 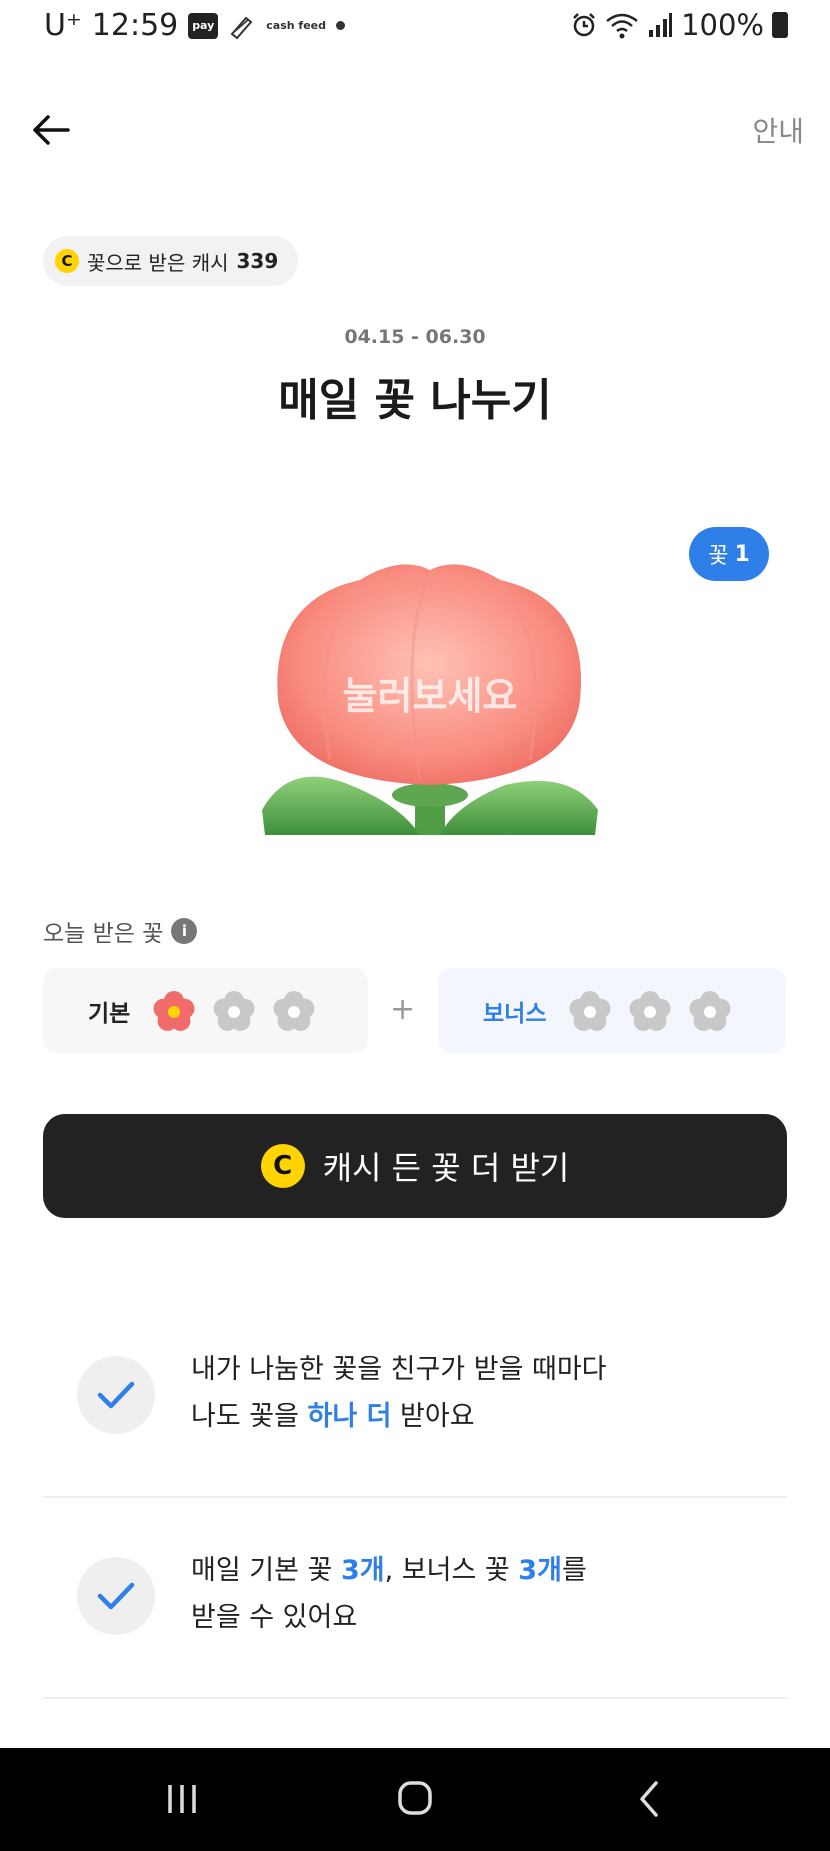 I want to click on basic-flowers-box: 기본, so click(x=205, y=1010).